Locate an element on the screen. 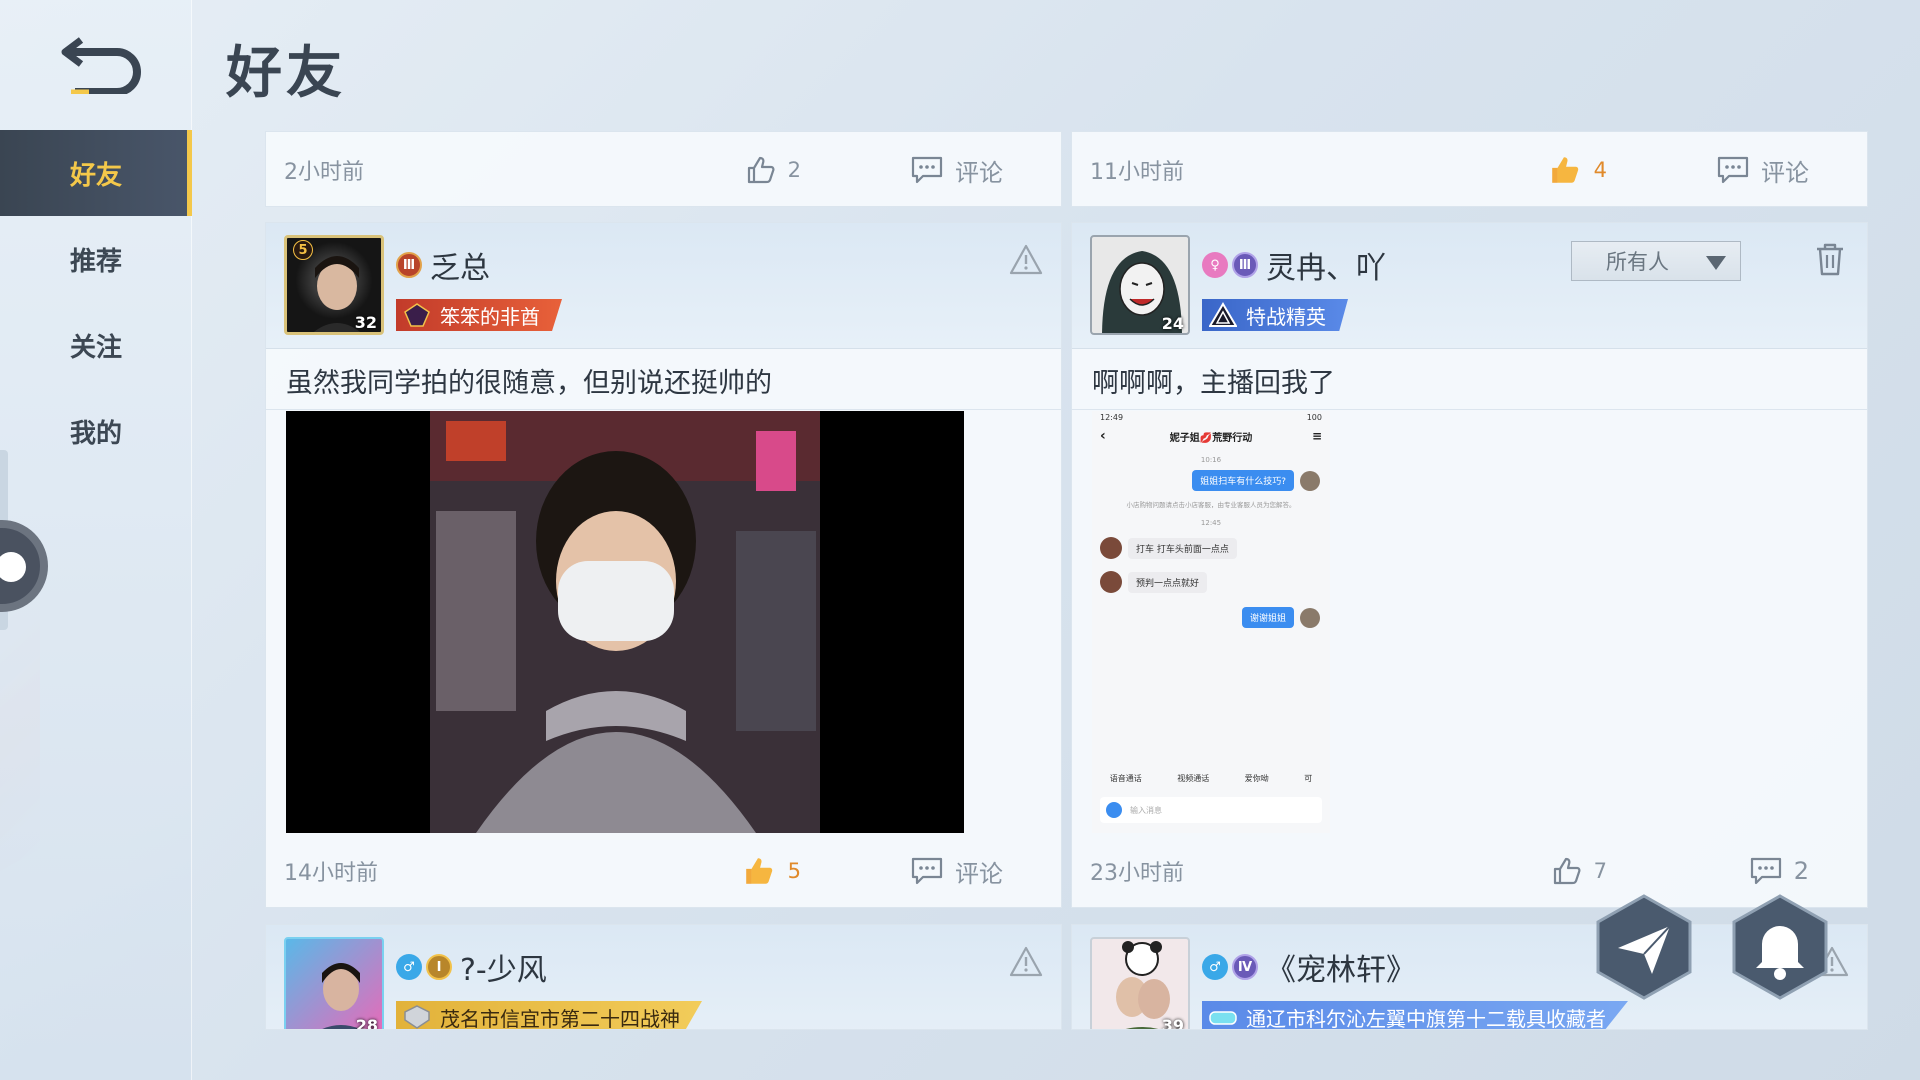 Image resolution: width=1920 pixels, height=1080 pixels. paper-plane-icon is located at coordinates (1644, 947).